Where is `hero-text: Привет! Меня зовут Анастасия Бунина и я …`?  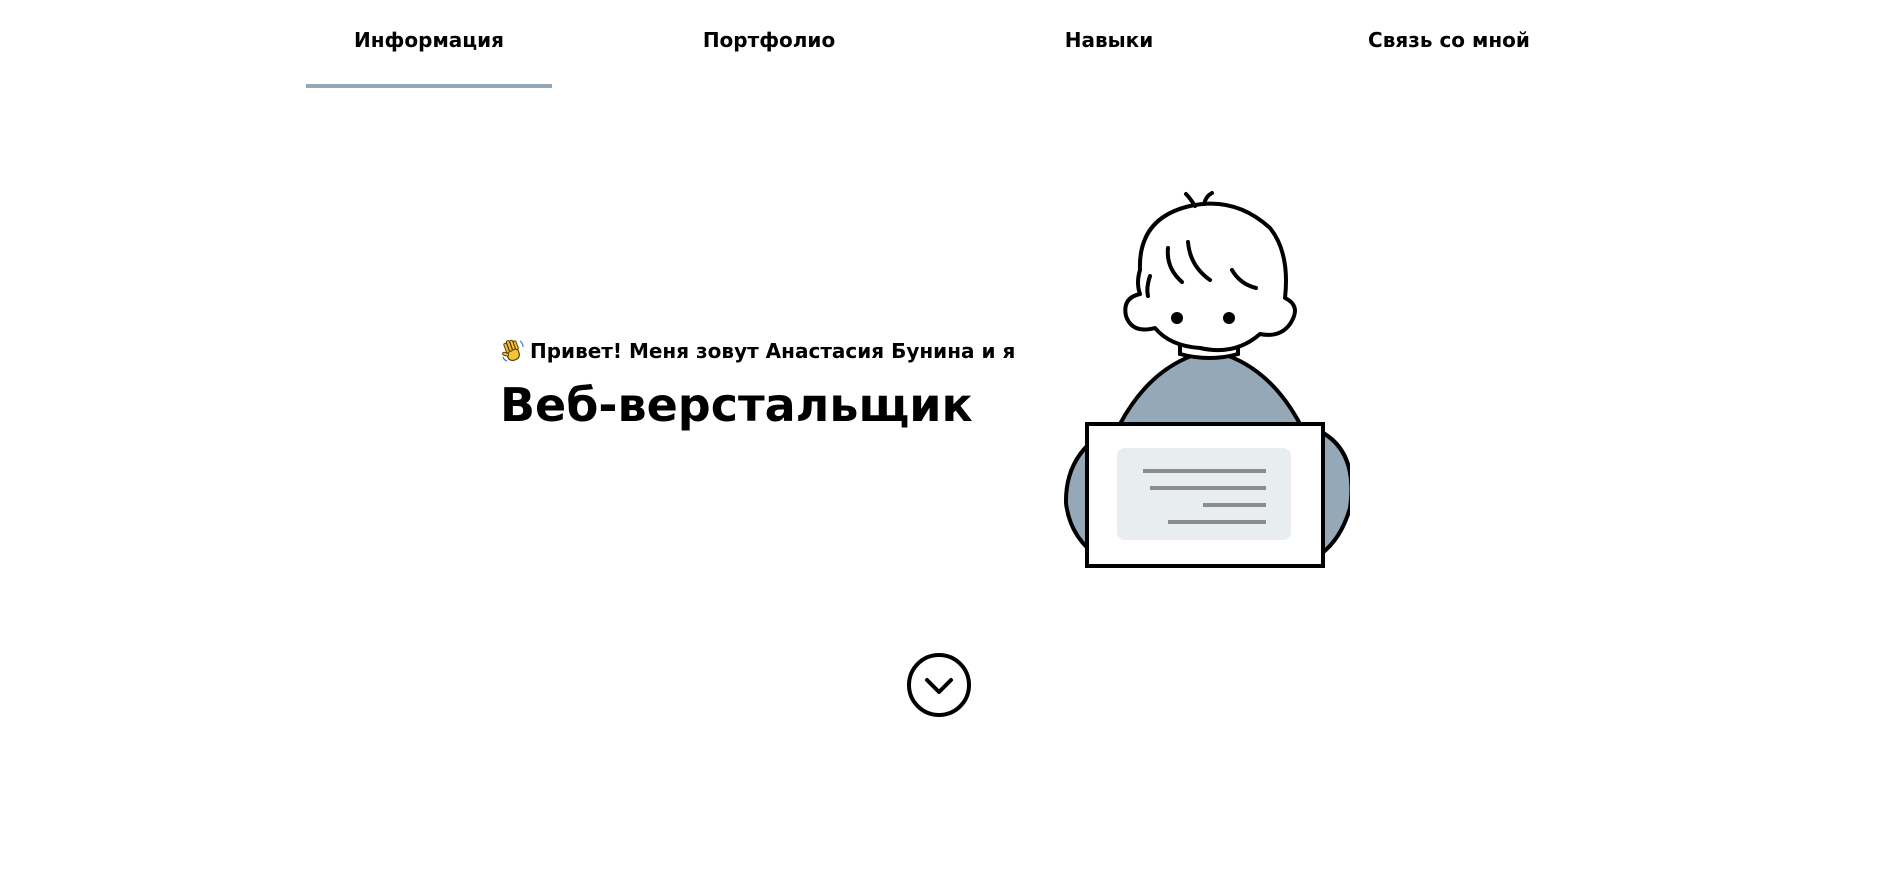 hero-text: Привет! Меня зовут Анастасия Бунина и я … is located at coordinates (780, 385).